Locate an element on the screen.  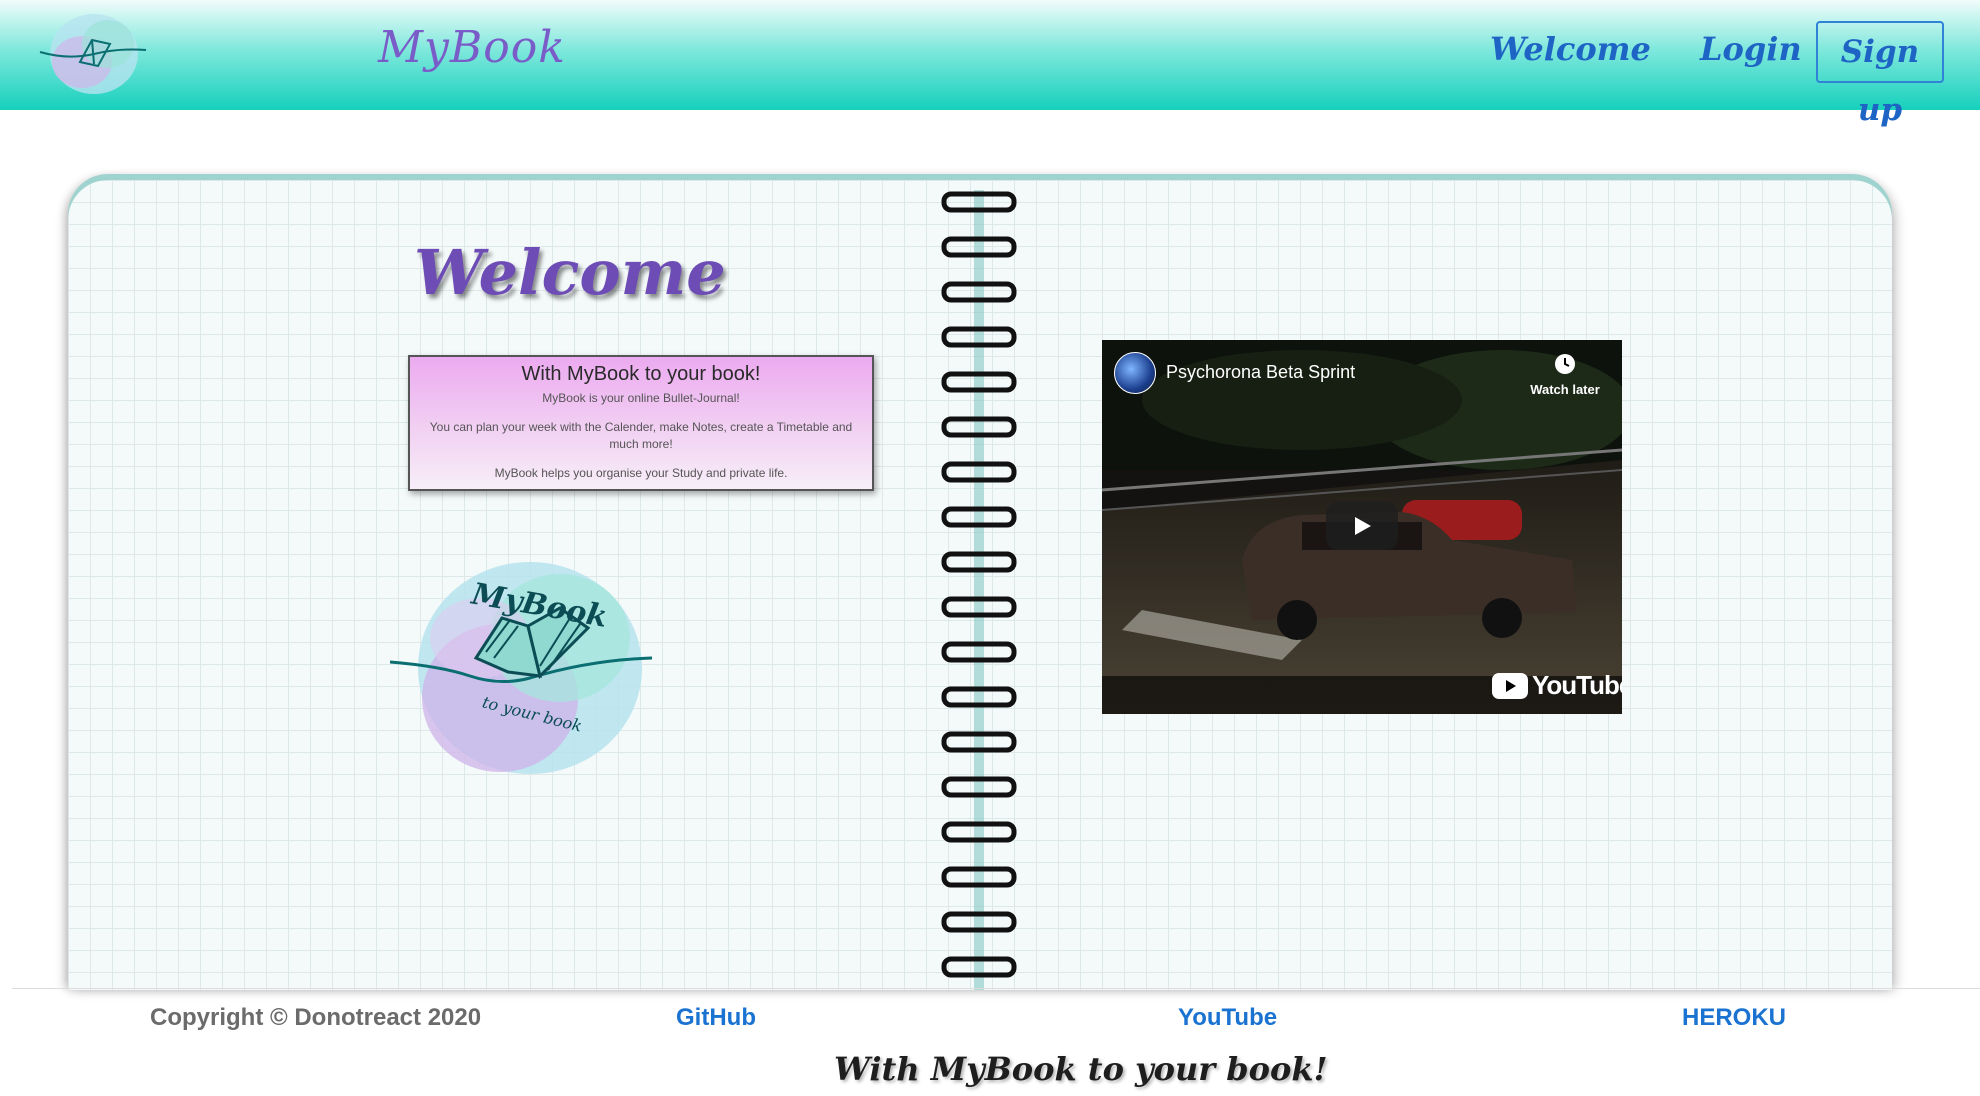
footer-tagline: With MyBook to your book! is located at coordinates (1081, 1069).